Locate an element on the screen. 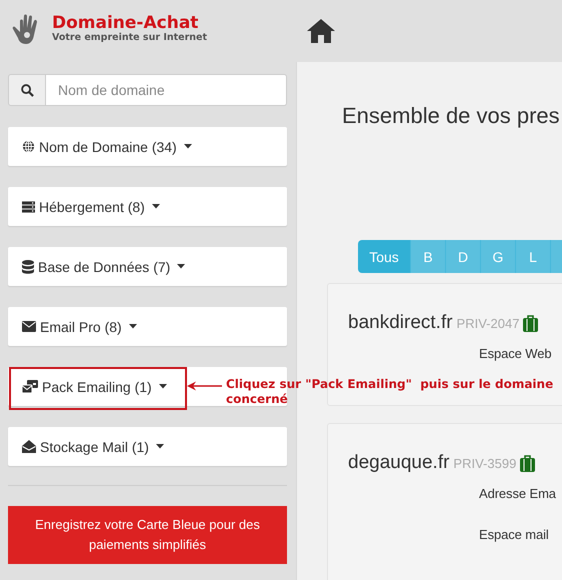 The image size is (562, 580). annotation-text: Cliquez sur "Pack Emailing" puis sur le domaine concerné is located at coordinates (390, 392).